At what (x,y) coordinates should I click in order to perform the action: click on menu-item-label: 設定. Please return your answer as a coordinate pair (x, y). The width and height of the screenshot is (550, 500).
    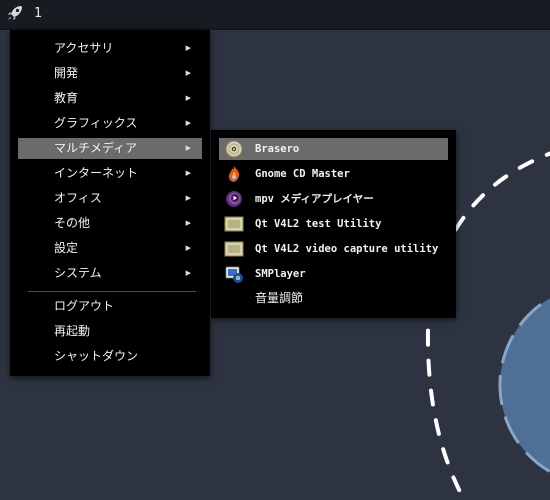
    Looking at the image, I should click on (66, 248).